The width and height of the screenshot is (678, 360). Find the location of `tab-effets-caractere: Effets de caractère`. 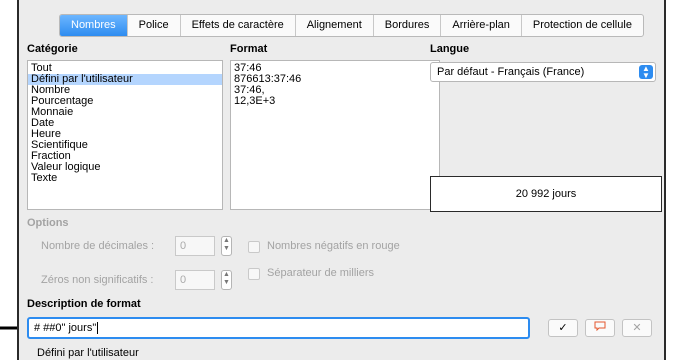

tab-effets-caractere: Effets de caractère is located at coordinates (238, 25).